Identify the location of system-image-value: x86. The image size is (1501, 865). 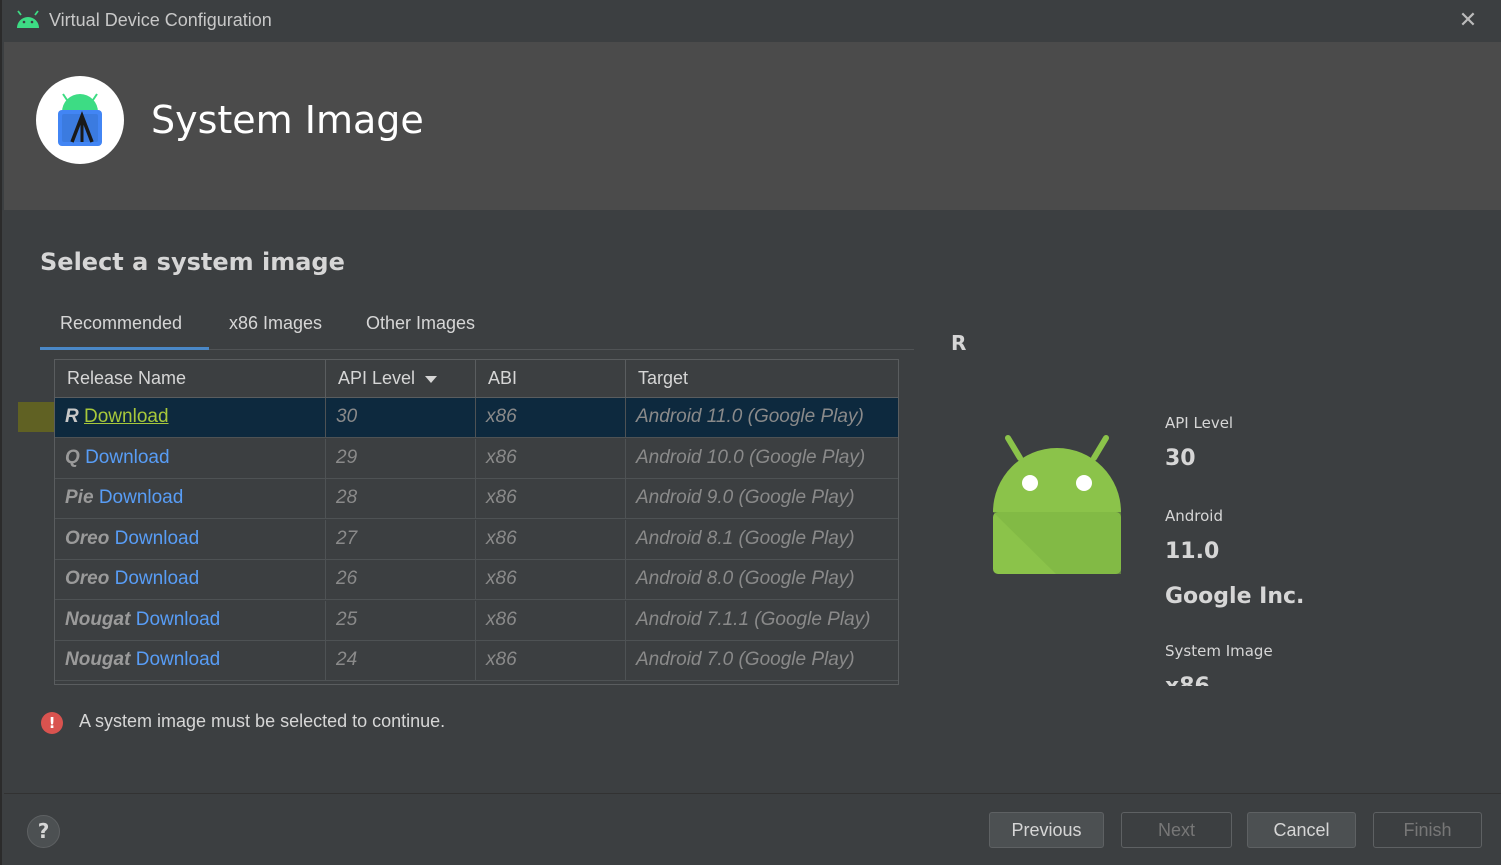
(1187, 680).